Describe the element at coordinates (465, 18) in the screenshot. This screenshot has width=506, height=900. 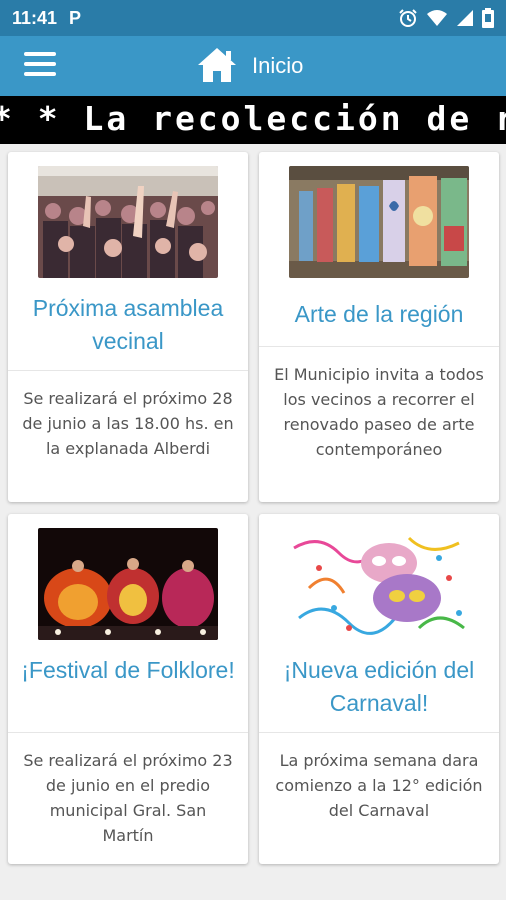
I see `signal-icon` at that location.